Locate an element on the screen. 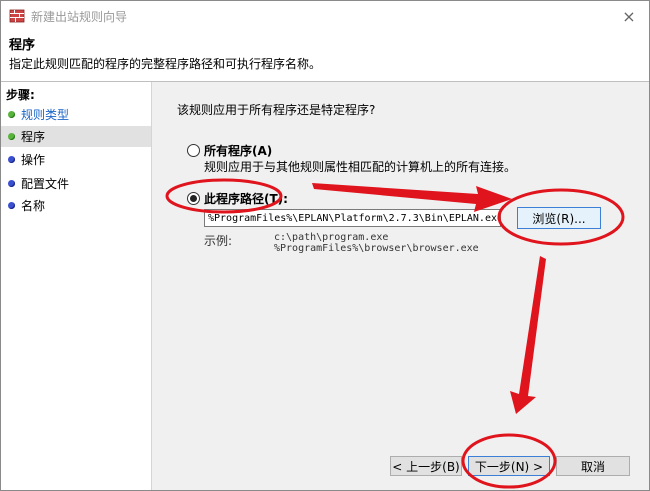 The height and width of the screenshot is (491, 650). window-title: 新建出站规则向导 is located at coordinates (79, 17).